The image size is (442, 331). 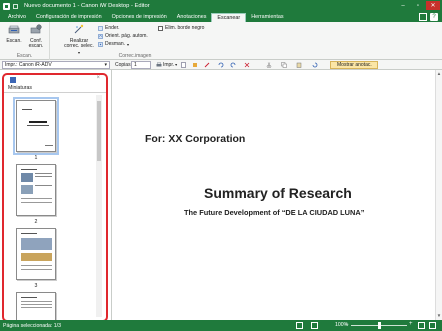 What do you see at coordinates (195, 65) in the screenshot?
I see `stamp-icon` at bounding box center [195, 65].